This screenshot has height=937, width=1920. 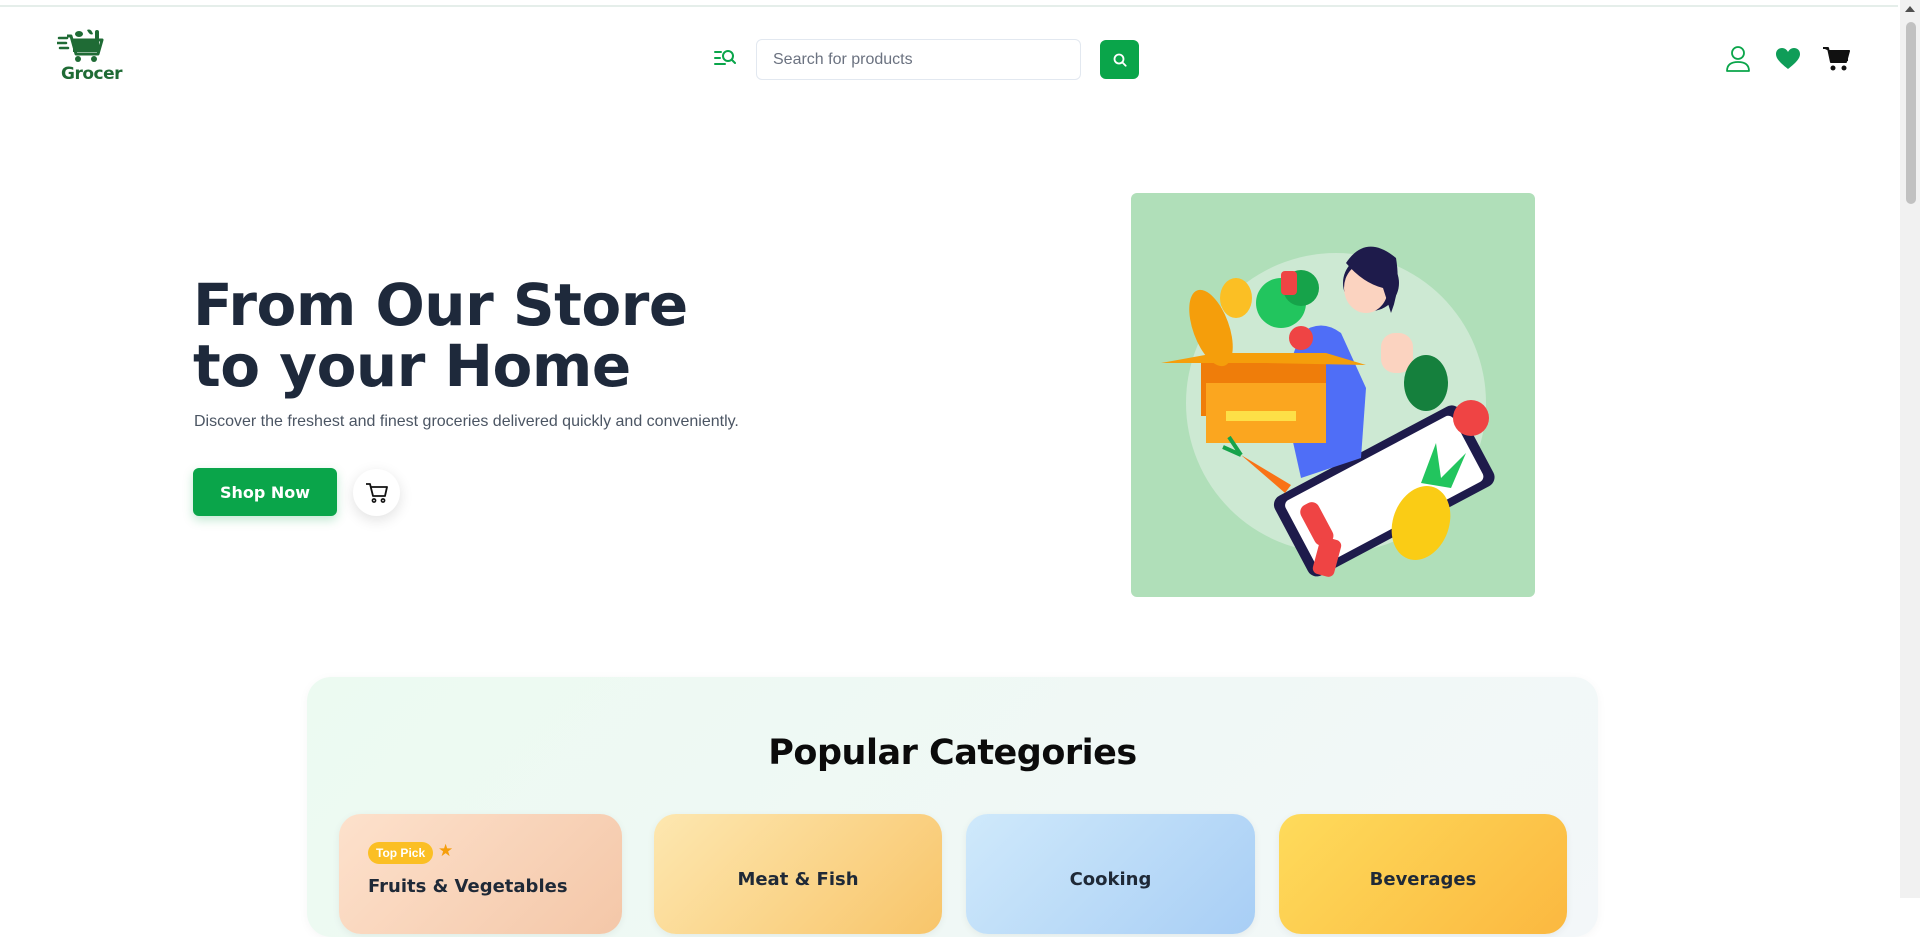 I want to click on top-pick-badge: Top Pick, so click(x=401, y=853).